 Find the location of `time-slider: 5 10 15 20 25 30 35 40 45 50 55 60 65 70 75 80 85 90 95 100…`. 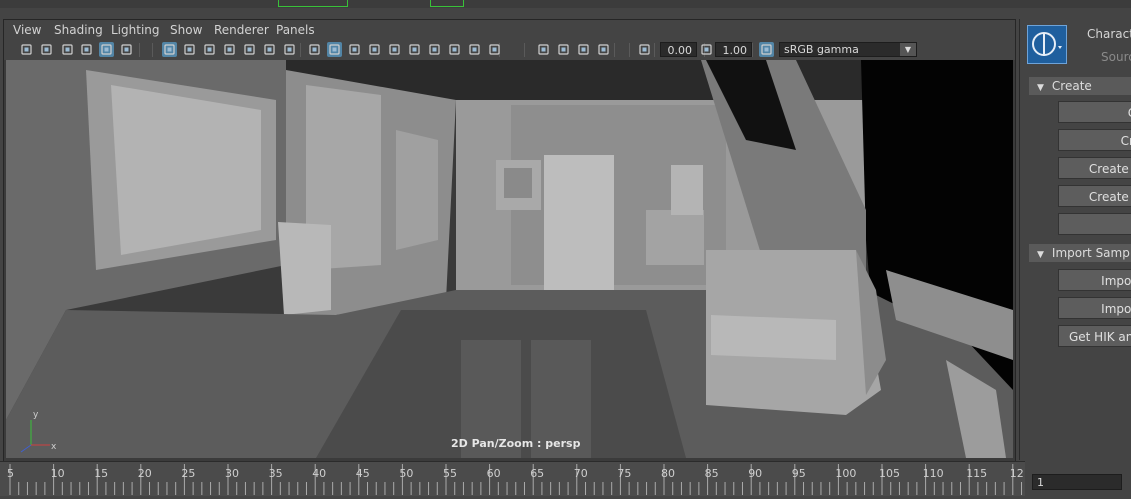

time-slider: 5 10 15 20 25 30 35 40 45 50 55 60 65 70 75 80 85 90 95 100… is located at coordinates (512, 478).